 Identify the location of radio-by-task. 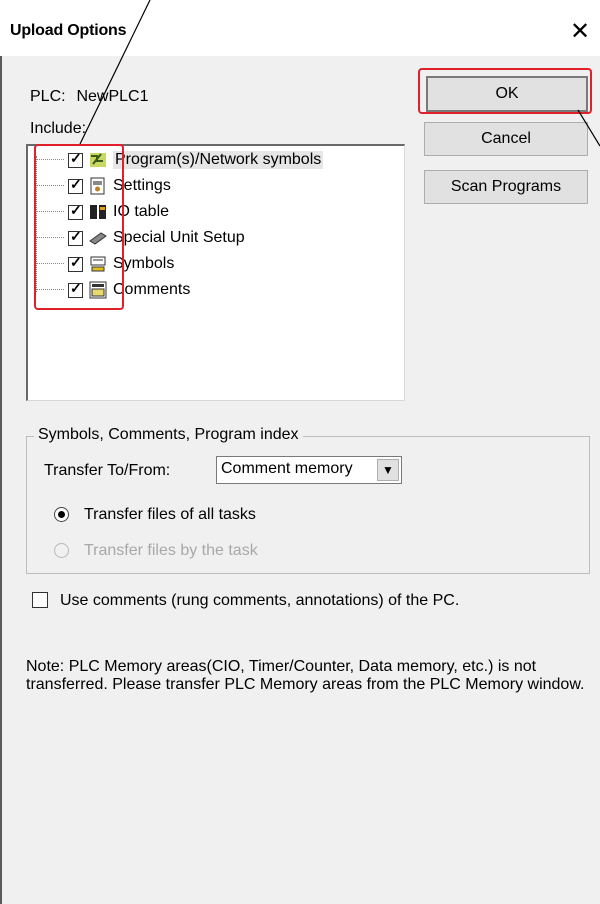
(61, 550).